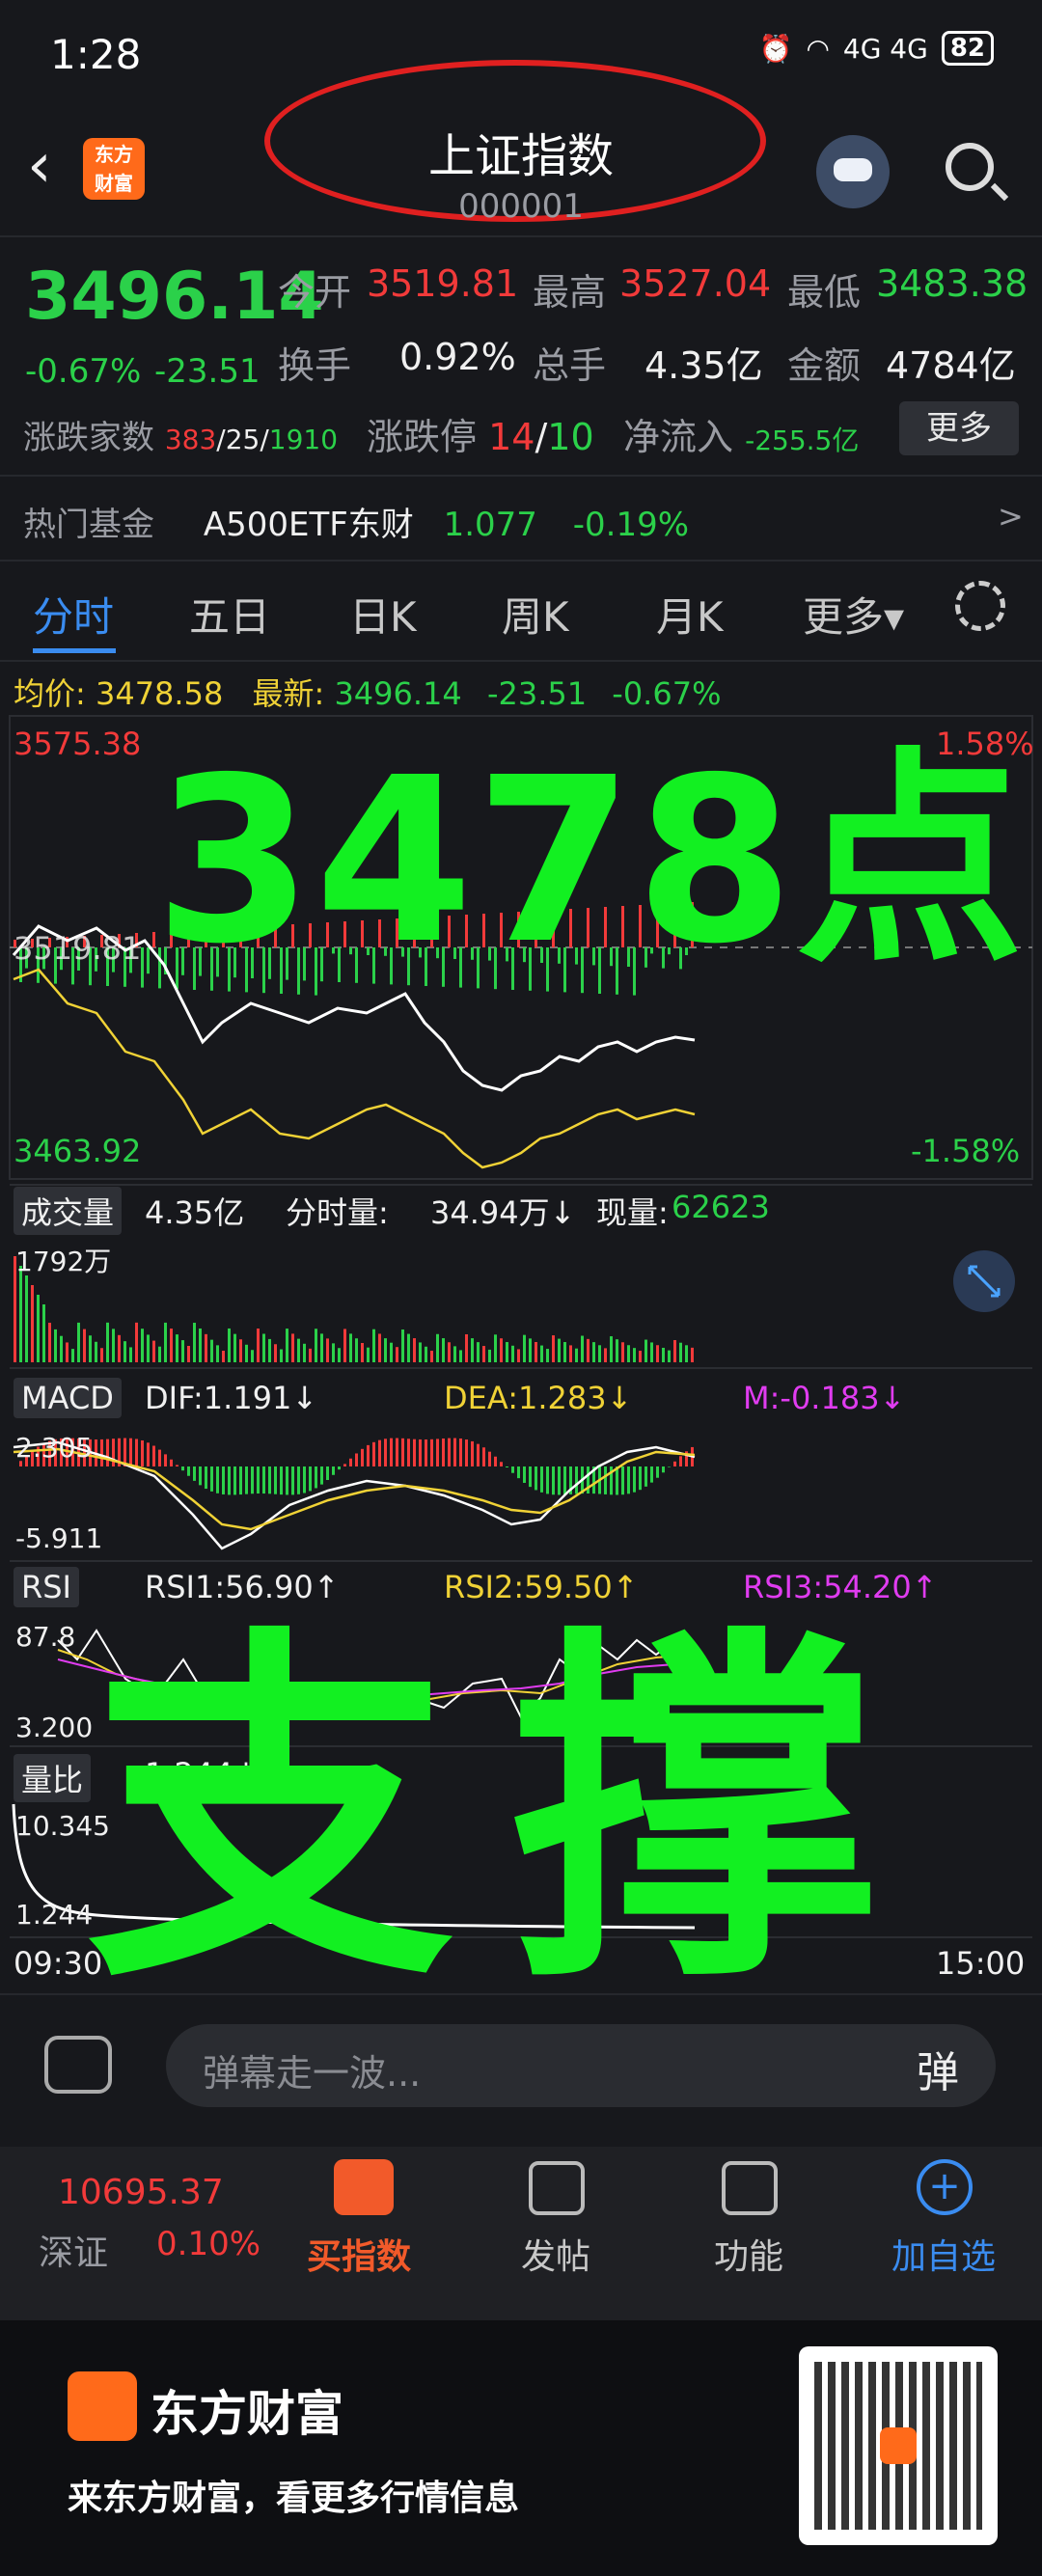  I want to click on add-icon: +, so click(945, 2187).